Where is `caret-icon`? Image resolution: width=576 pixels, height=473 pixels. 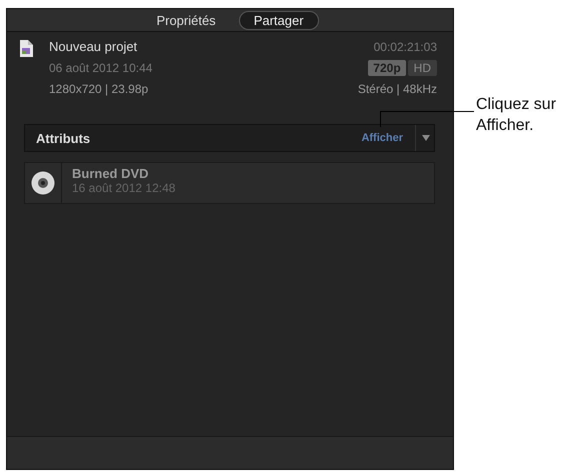
caret-icon is located at coordinates (426, 138).